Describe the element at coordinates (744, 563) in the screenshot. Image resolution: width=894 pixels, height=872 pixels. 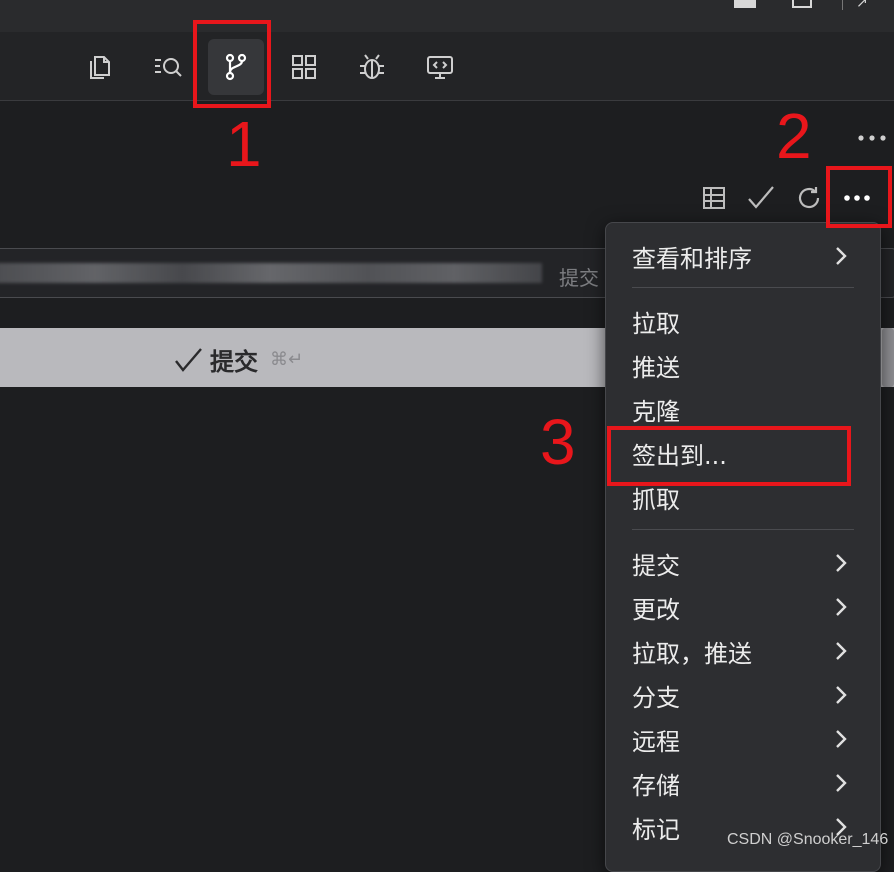
I see `menu-item-commit: 提交` at that location.